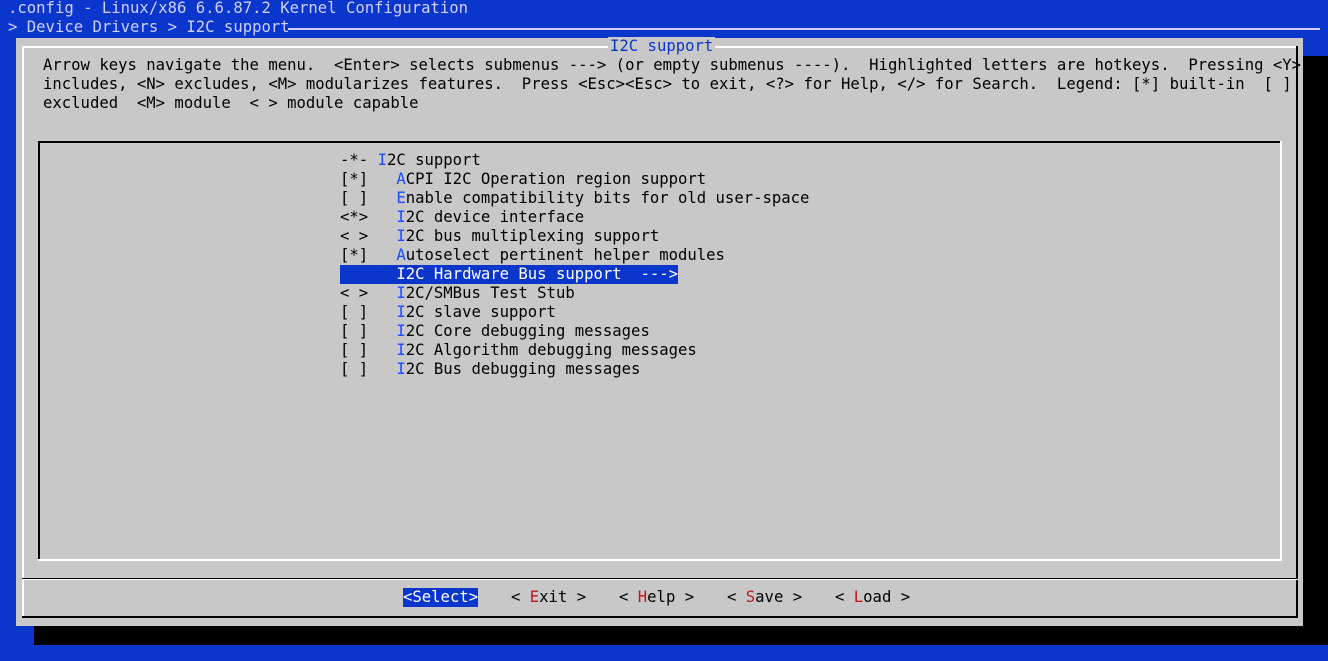 Image resolution: width=1328 pixels, height=661 pixels. I want to click on help-text-line-3: excluded <M> module < > module capable, so click(231, 103).